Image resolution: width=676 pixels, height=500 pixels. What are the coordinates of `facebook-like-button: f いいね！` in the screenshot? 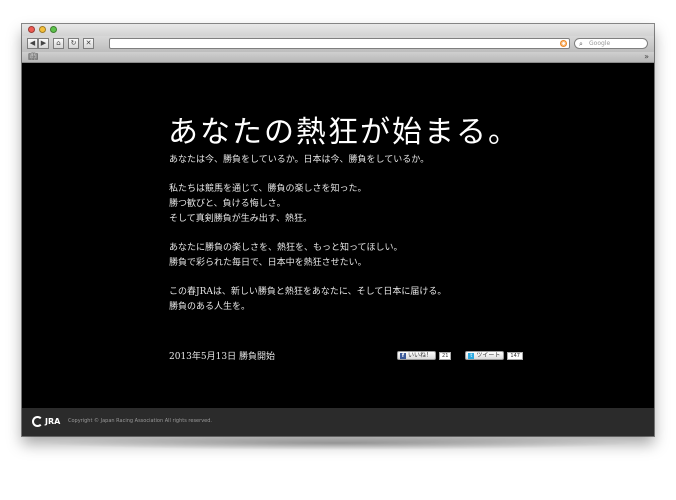 It's located at (417, 355).